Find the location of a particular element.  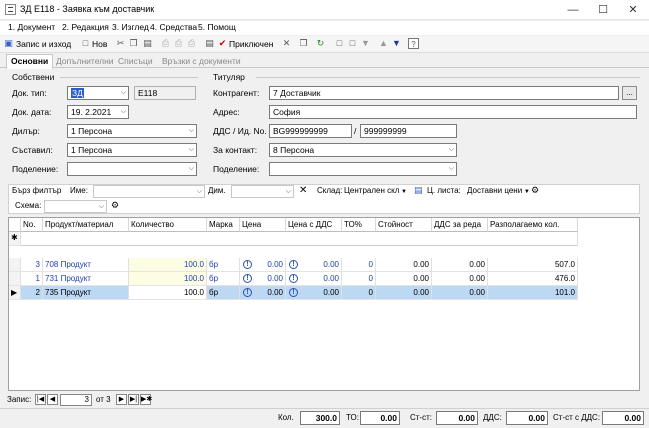

cell-product: 708 Продукт is located at coordinates (86, 265).